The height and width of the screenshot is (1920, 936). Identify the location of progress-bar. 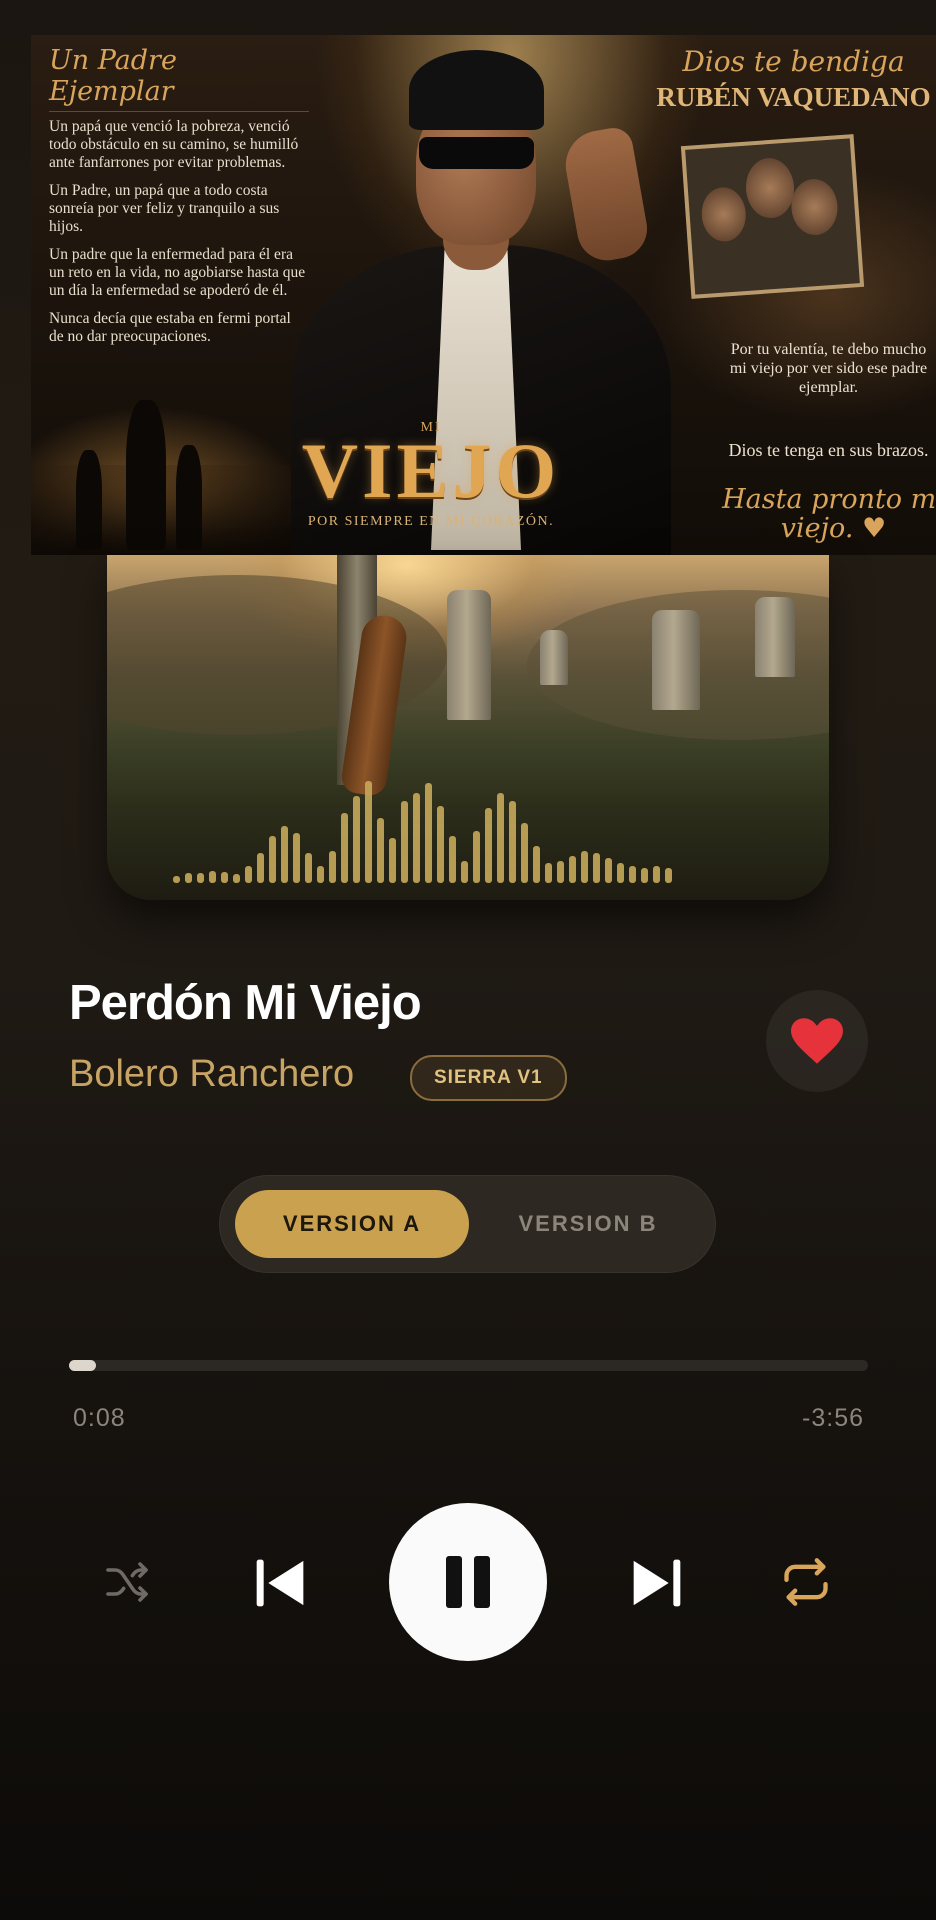
(468, 1365).